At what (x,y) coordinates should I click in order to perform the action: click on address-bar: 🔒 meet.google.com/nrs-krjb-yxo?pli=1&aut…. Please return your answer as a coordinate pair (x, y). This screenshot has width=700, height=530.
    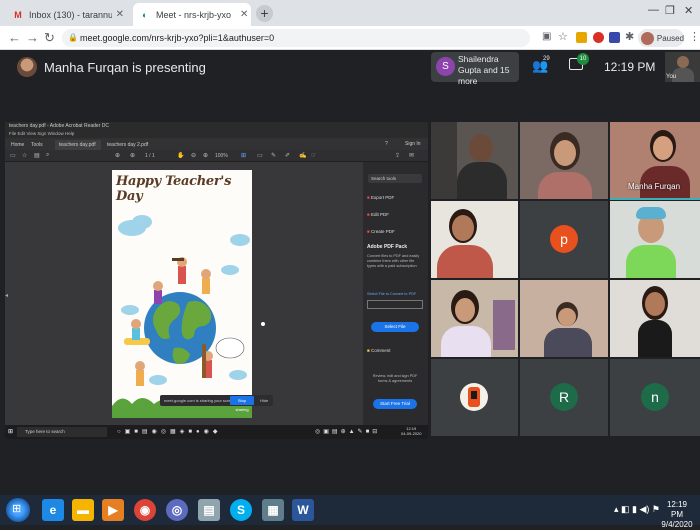
    Looking at the image, I should click on (296, 38).